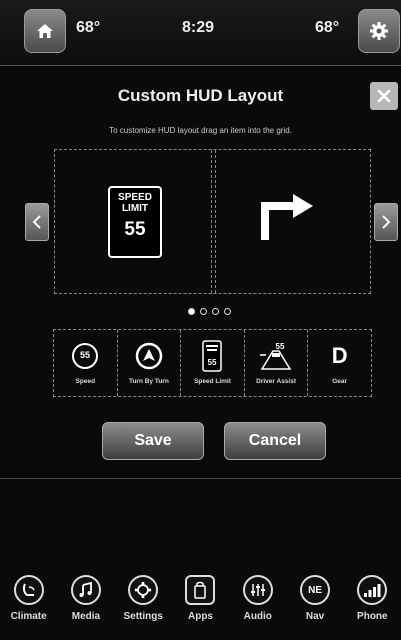 This screenshot has height=640, width=401. I want to click on climate-seat-icon, so click(28, 589).